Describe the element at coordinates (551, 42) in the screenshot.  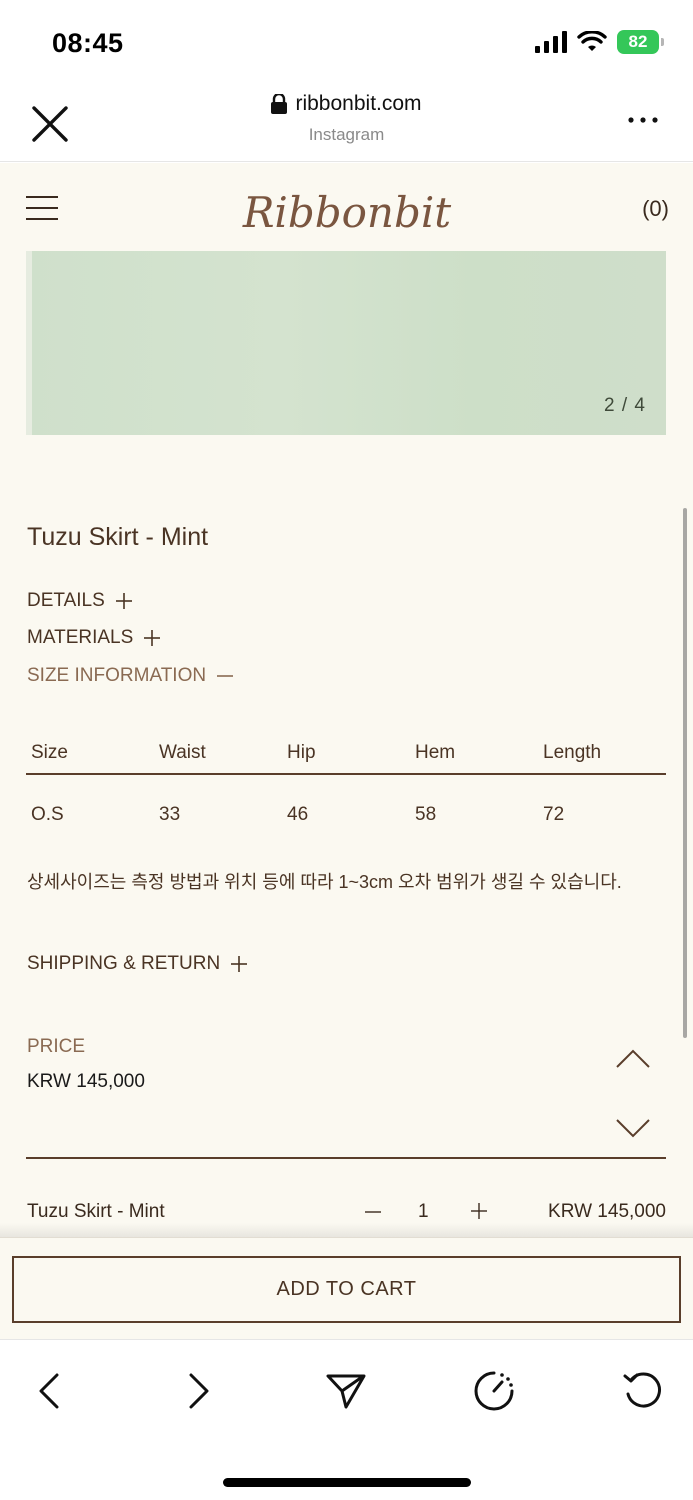
I see `signal-icon` at that location.